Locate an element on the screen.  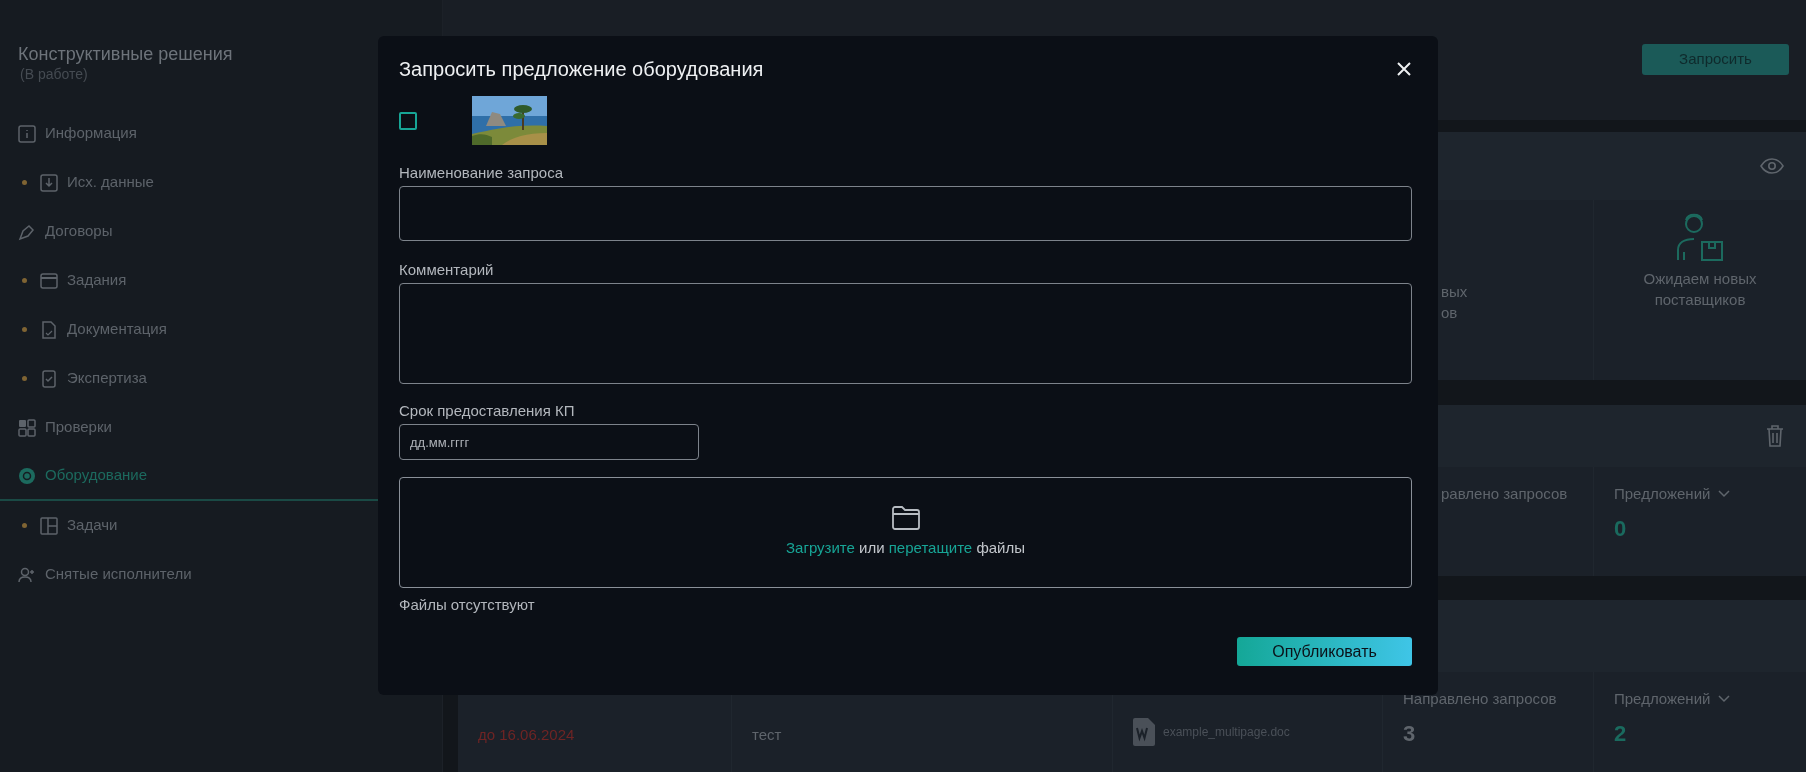
upload-link: Загрузите is located at coordinates (820, 548).